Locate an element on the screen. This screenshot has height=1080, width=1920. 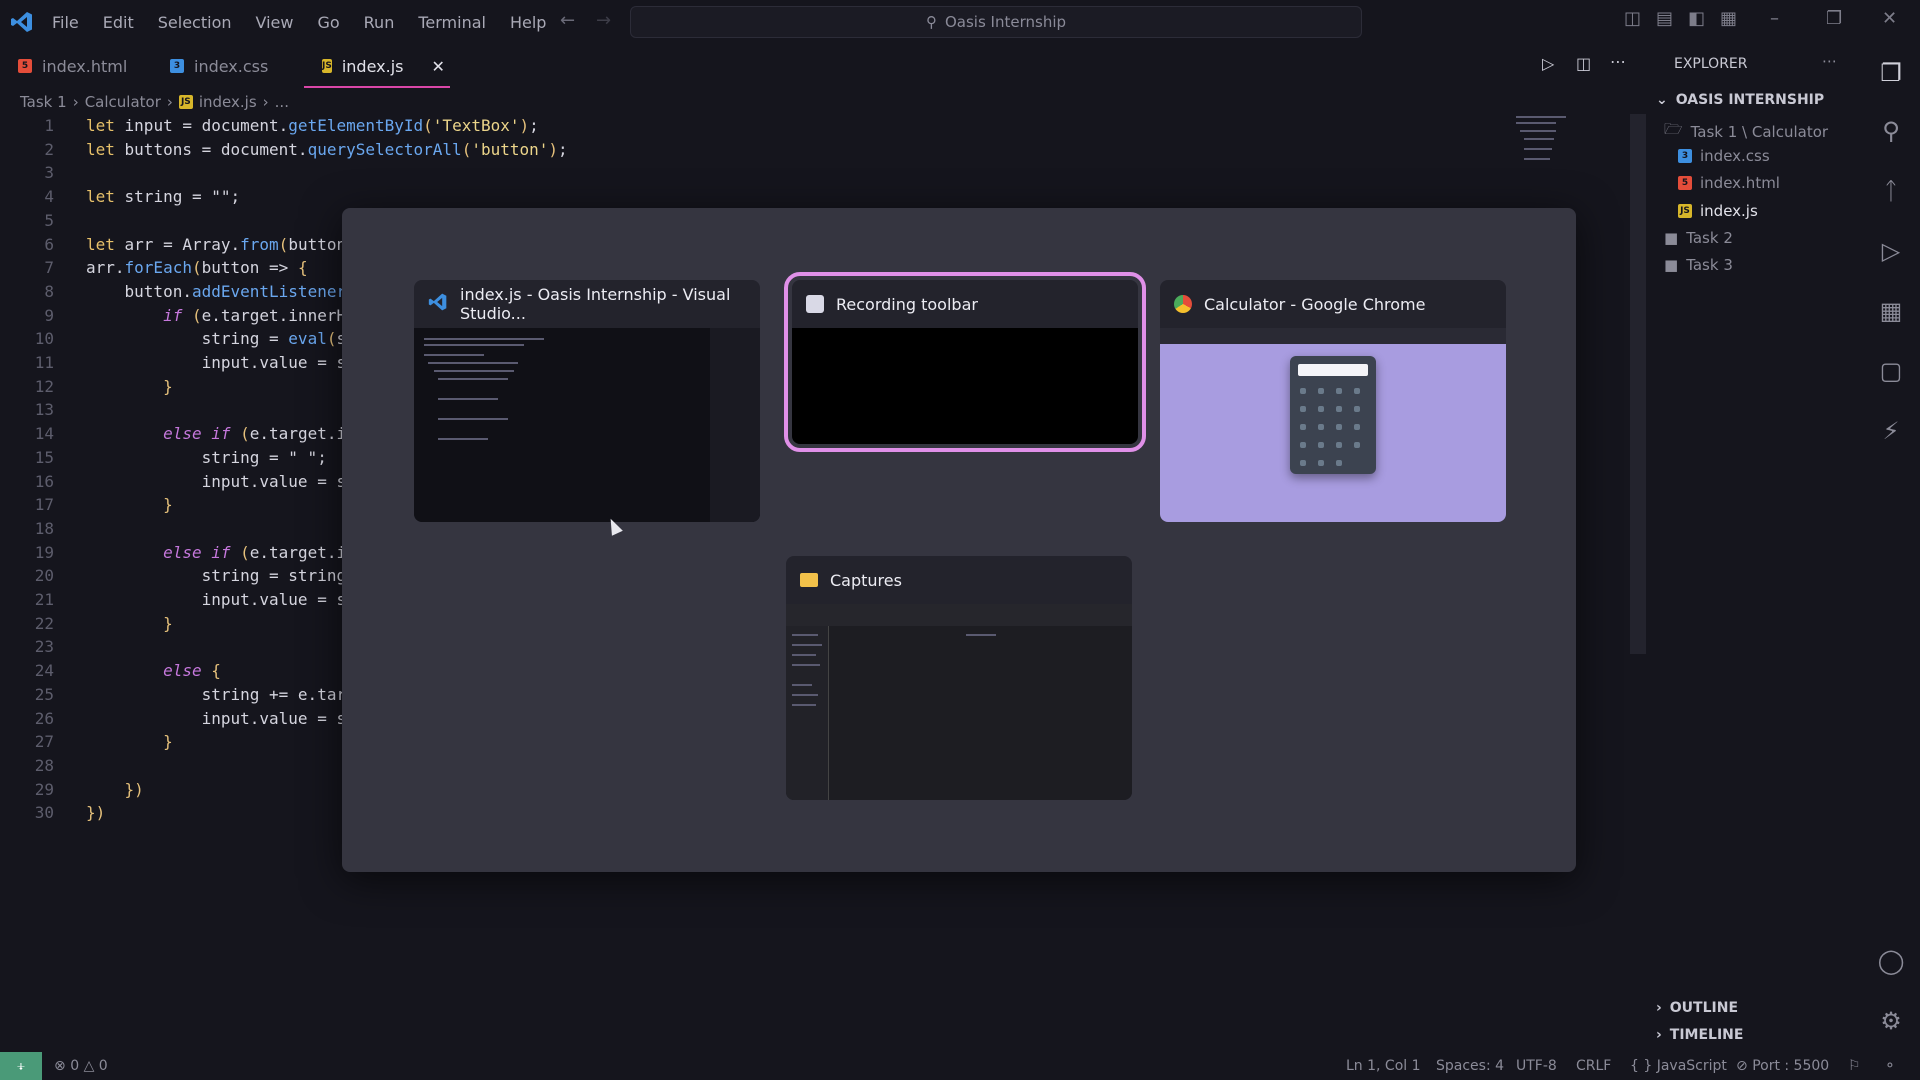
menu-help: Help is located at coordinates (528, 22).